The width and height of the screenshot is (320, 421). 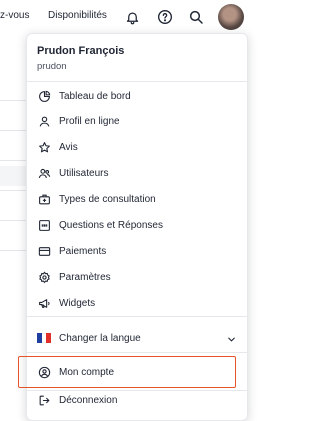 What do you see at coordinates (137, 58) in the screenshot?
I see `user-header: Prudon François prudon` at bounding box center [137, 58].